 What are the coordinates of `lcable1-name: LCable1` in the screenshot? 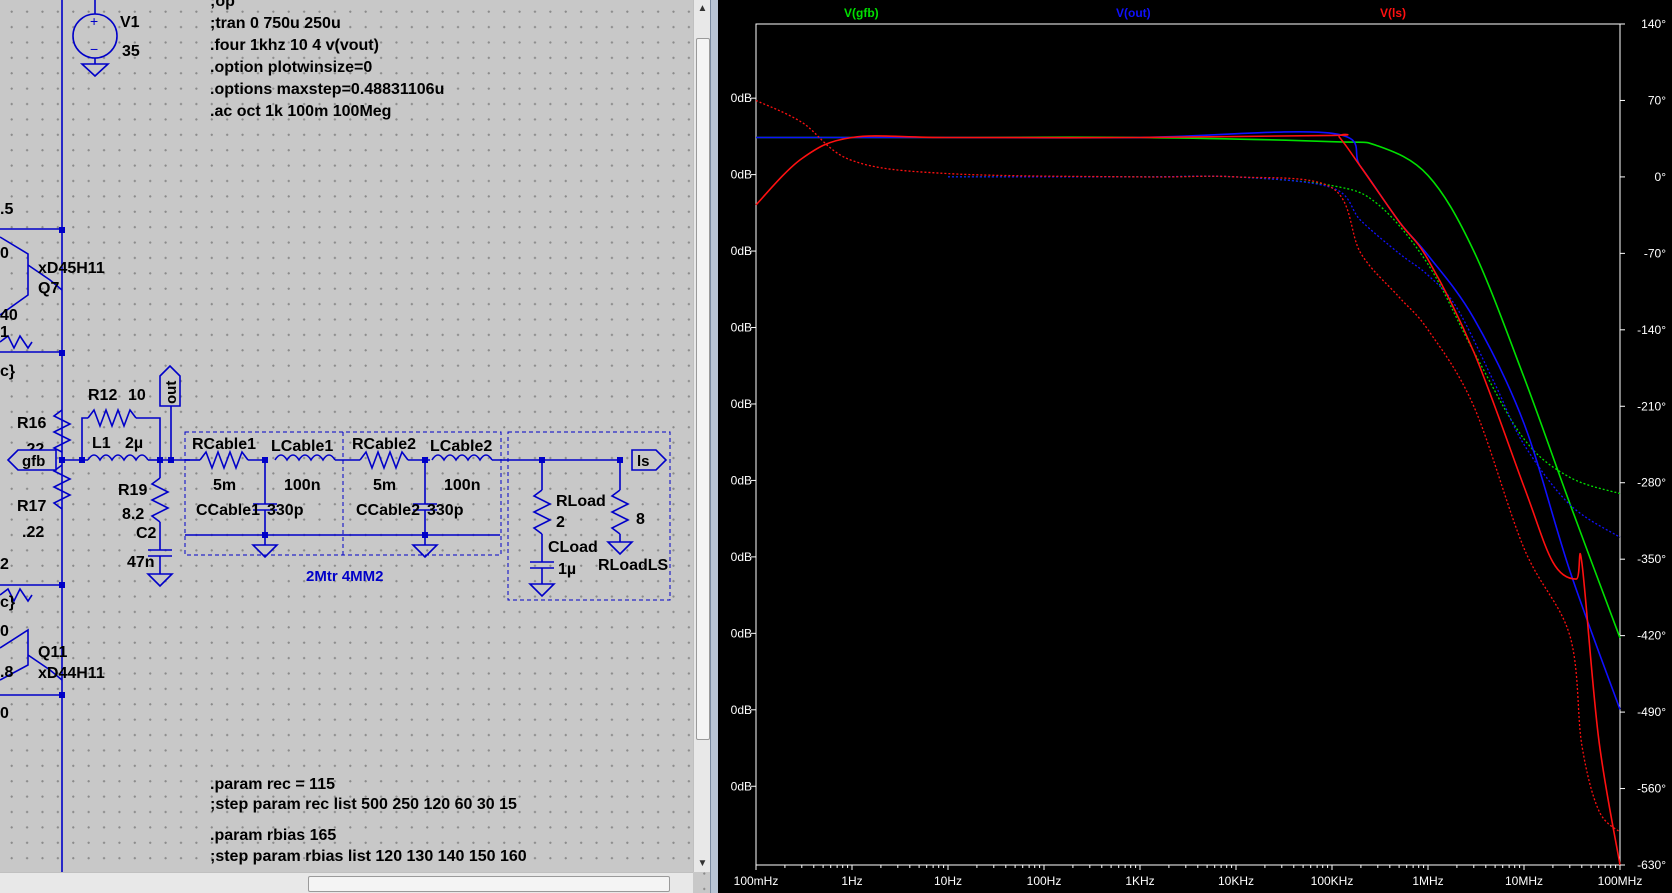 It's located at (302, 446).